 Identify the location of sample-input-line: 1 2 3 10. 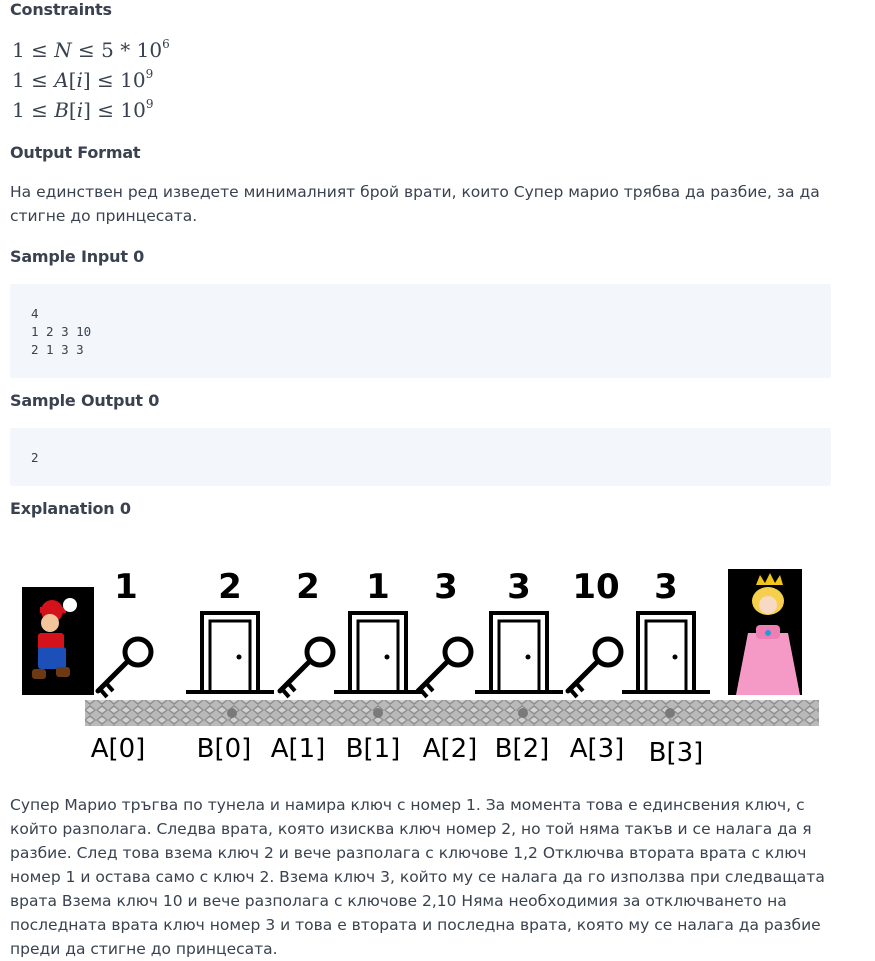
(61, 331).